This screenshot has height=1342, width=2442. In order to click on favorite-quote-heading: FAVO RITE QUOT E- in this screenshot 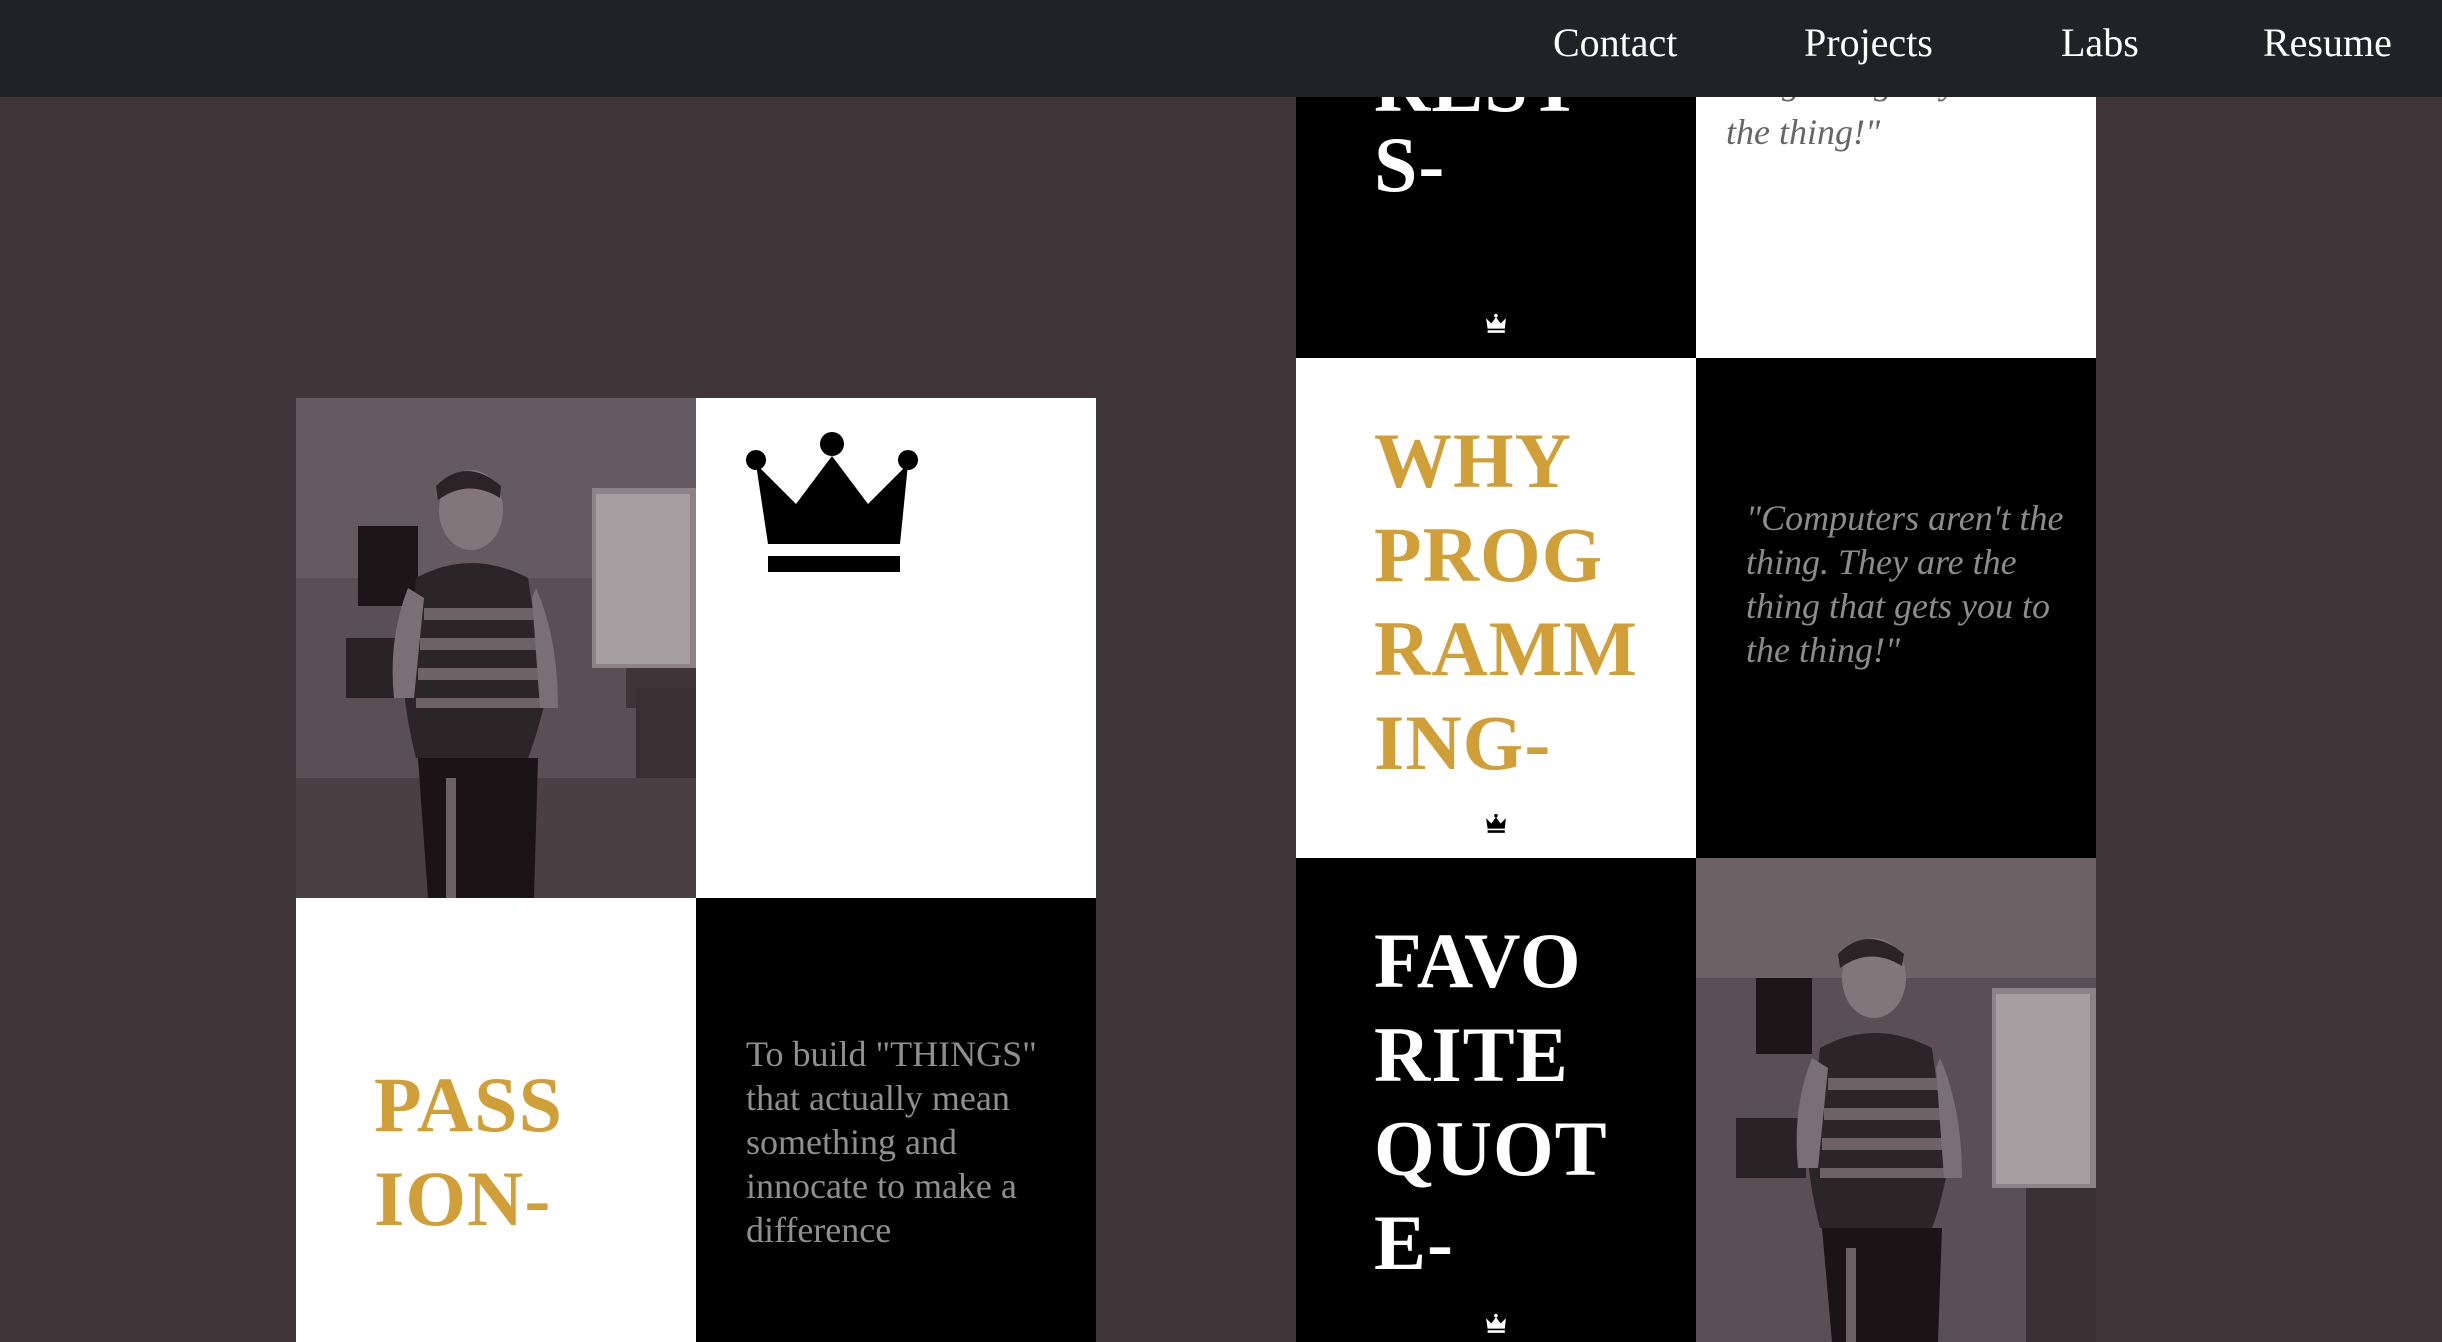, I will do `click(1491, 1101)`.